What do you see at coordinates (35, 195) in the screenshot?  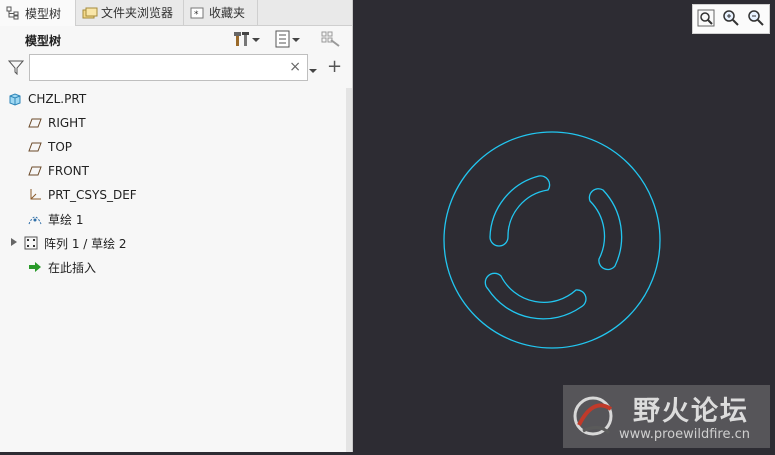 I see `csys-icon` at bounding box center [35, 195].